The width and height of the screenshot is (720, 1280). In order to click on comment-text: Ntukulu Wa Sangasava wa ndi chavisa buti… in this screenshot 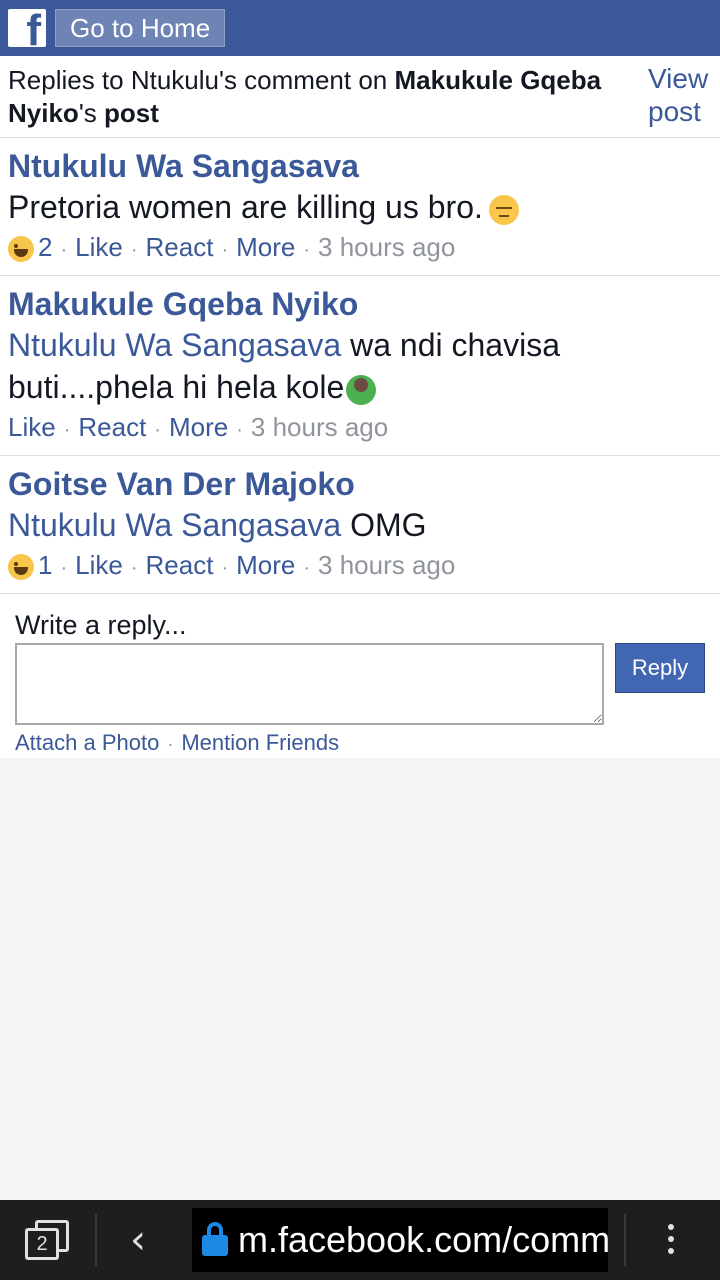, I will do `click(360, 366)`.